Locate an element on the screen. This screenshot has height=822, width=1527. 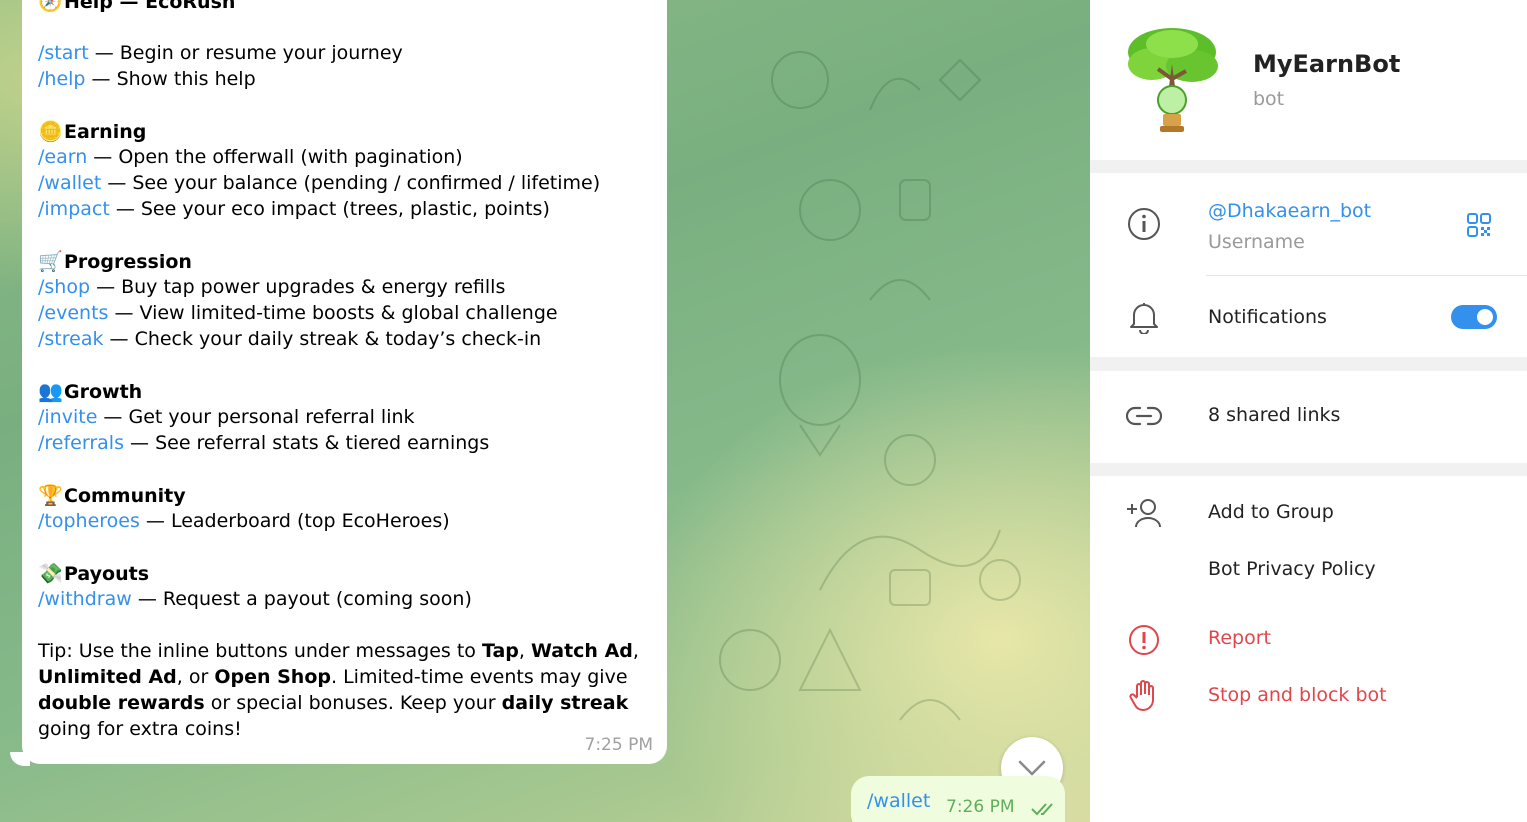
cart-icon: 🛒 is located at coordinates (50, 261).